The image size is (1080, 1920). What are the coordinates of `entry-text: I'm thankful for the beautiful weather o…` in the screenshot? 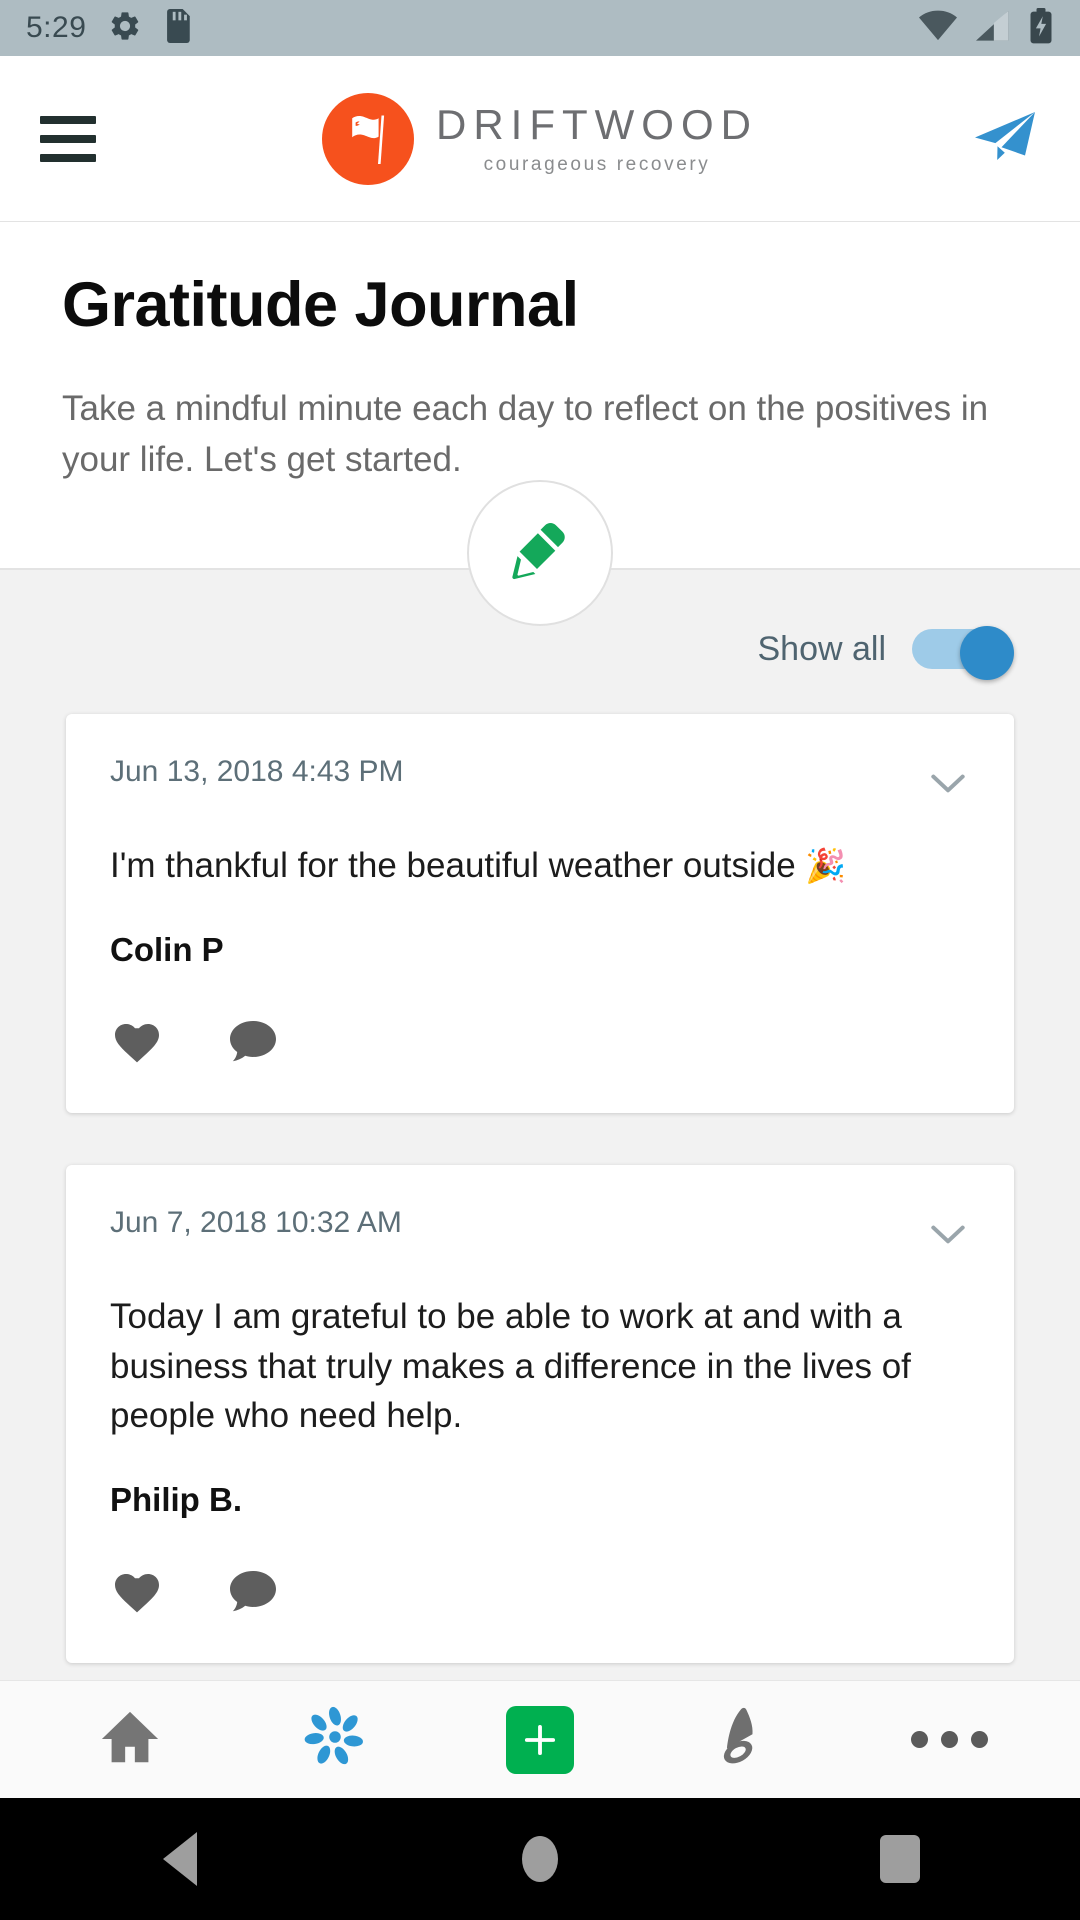 It's located at (458, 866).